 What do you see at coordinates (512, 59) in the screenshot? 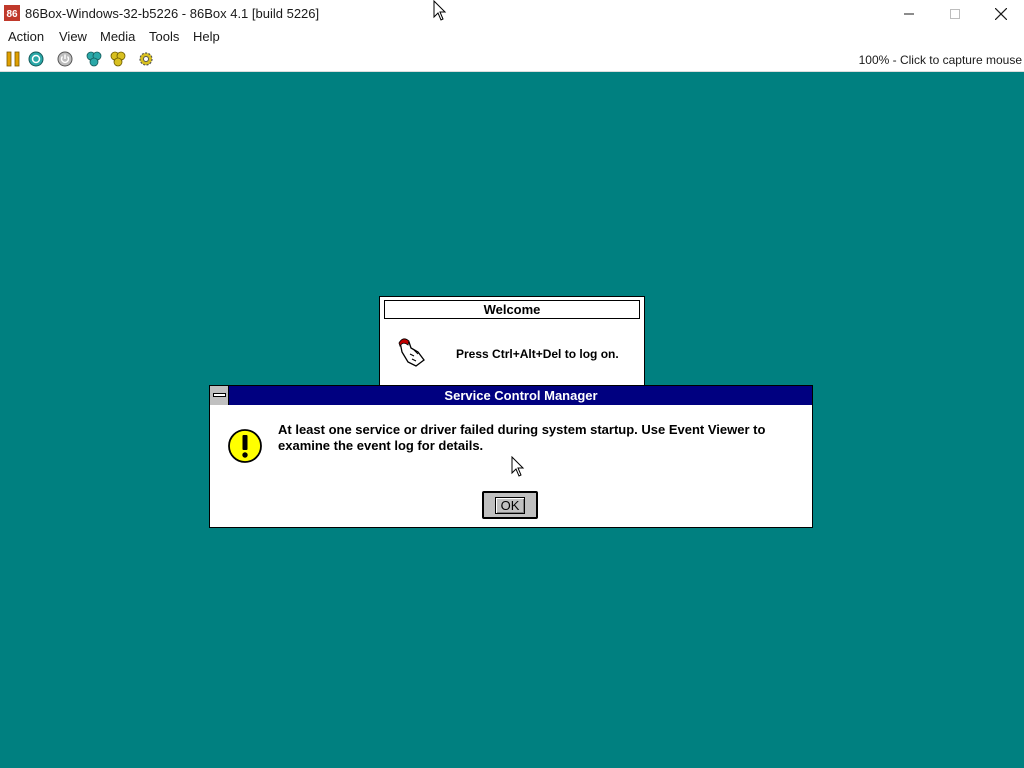
I see `toolbar: 100% - Click to capture mouse` at bounding box center [512, 59].